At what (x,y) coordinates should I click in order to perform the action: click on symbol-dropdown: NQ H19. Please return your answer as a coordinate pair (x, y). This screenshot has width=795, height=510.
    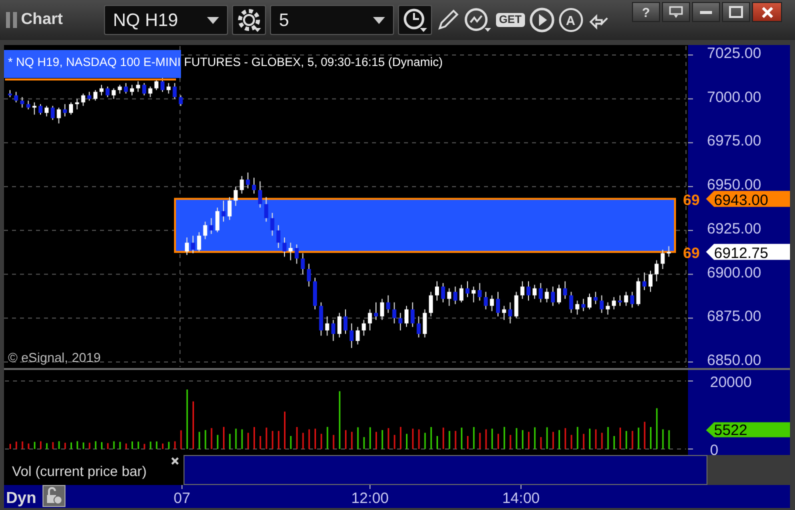
    Looking at the image, I should click on (166, 20).